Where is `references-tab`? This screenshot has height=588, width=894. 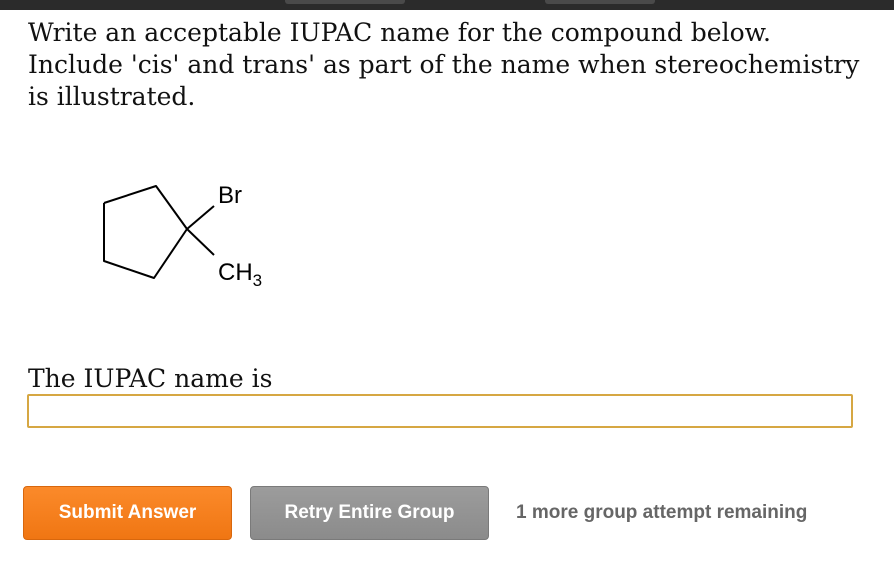
references-tab is located at coordinates (600, 2).